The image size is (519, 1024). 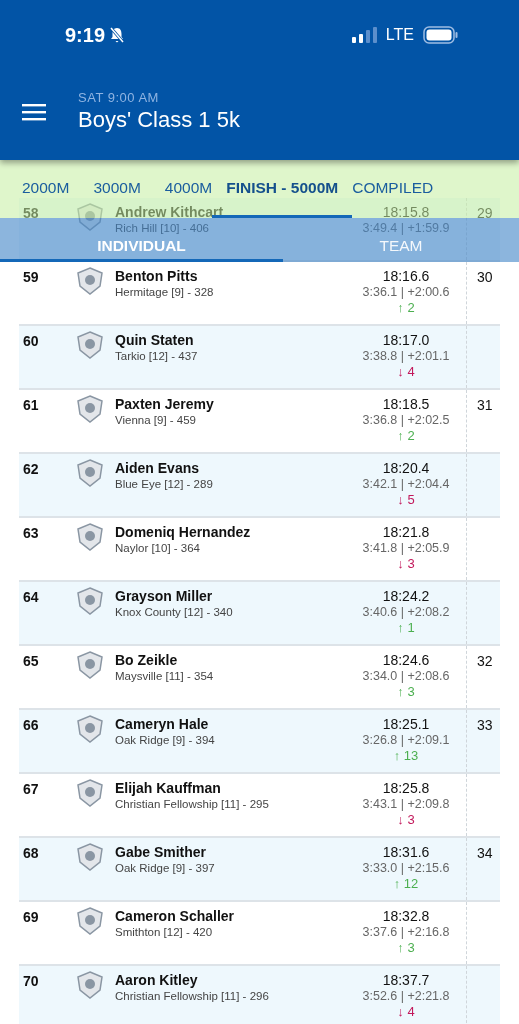 What do you see at coordinates (406, 868) in the screenshot?
I see `split-times: 3:33.0 | +2:15.6` at bounding box center [406, 868].